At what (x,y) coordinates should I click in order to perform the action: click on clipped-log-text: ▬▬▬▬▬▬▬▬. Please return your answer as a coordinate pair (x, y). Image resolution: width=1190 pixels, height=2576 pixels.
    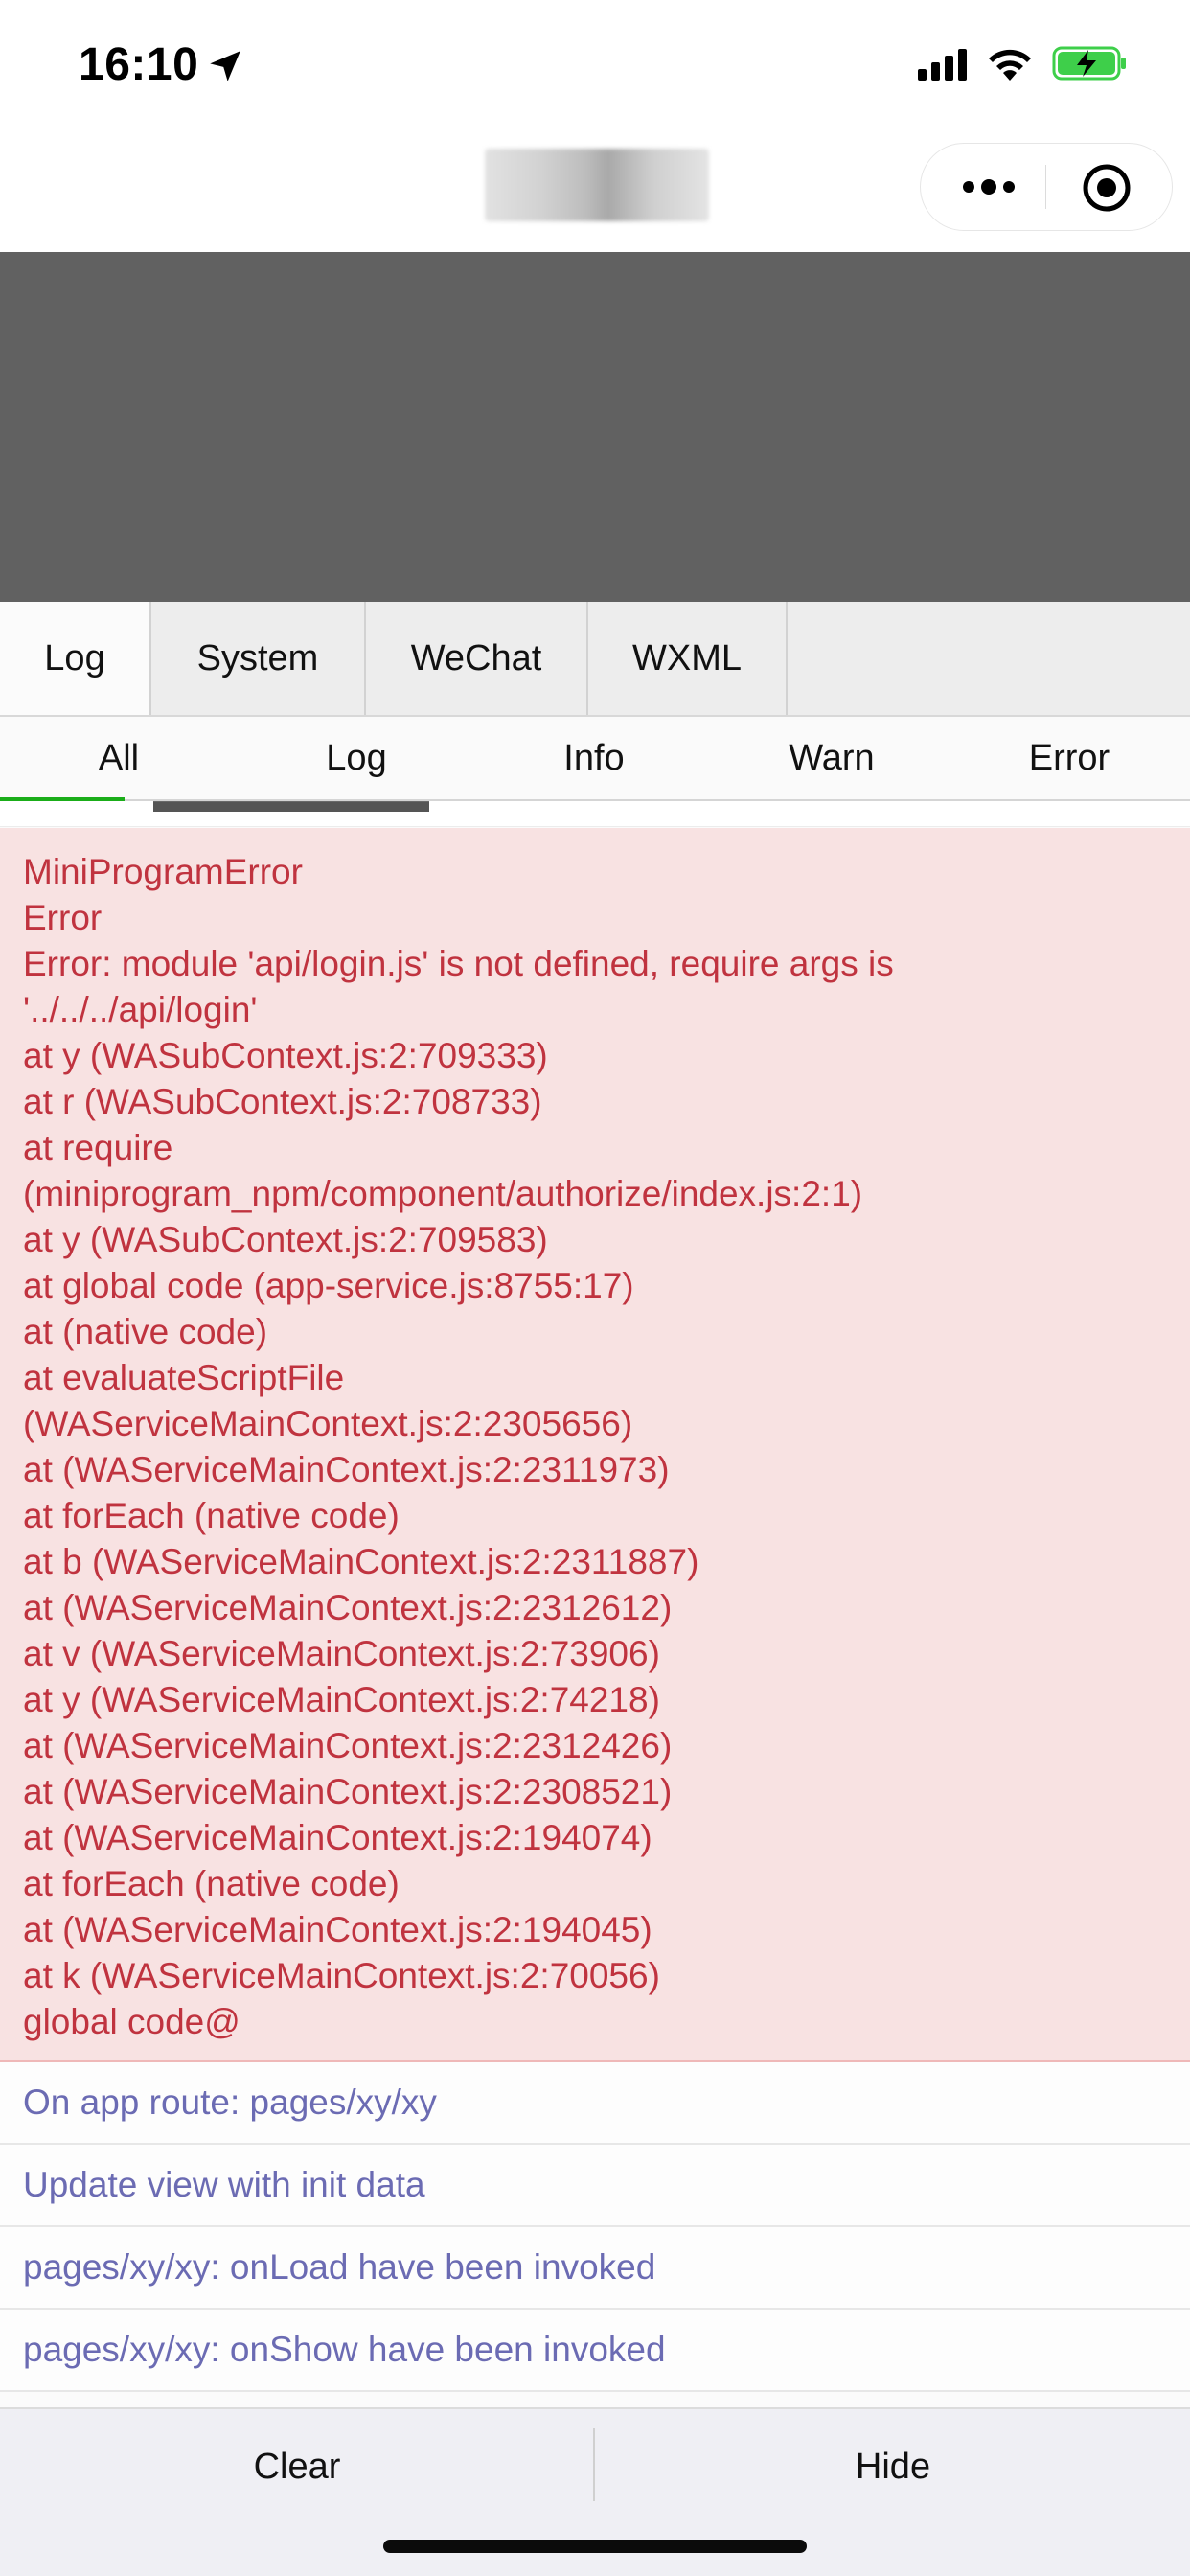
    Looking at the image, I should click on (291, 810).